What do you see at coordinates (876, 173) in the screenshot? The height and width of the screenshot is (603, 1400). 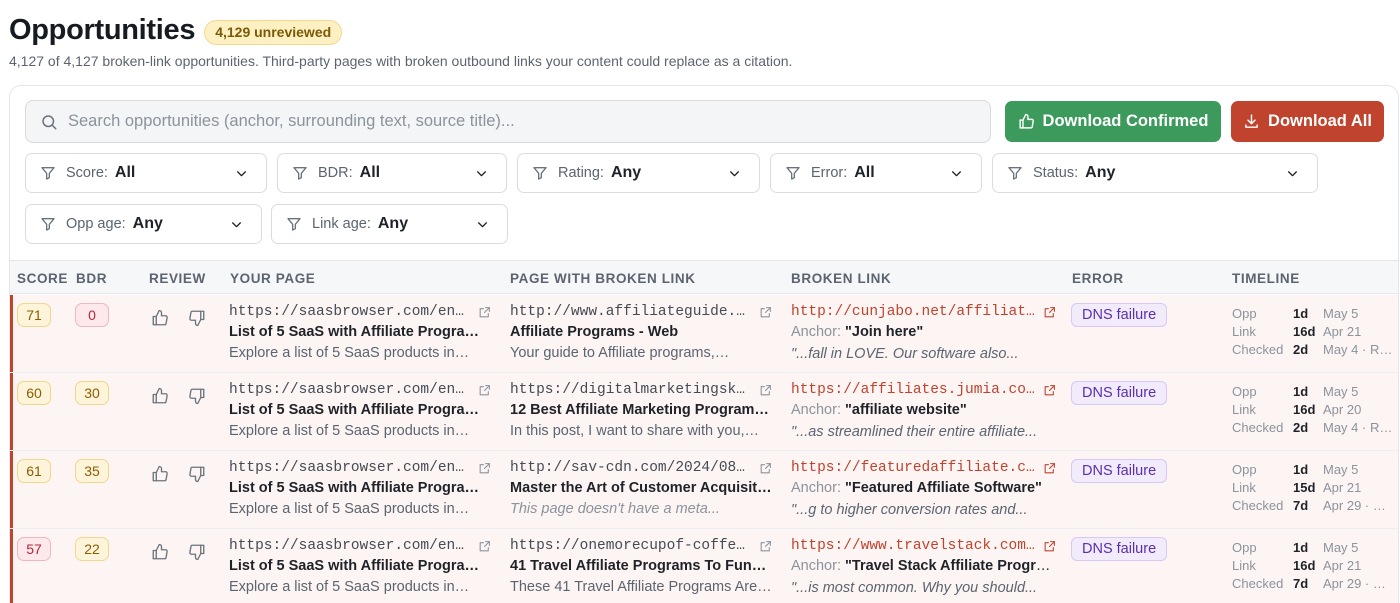 I see `error-filter: Error: All` at bounding box center [876, 173].